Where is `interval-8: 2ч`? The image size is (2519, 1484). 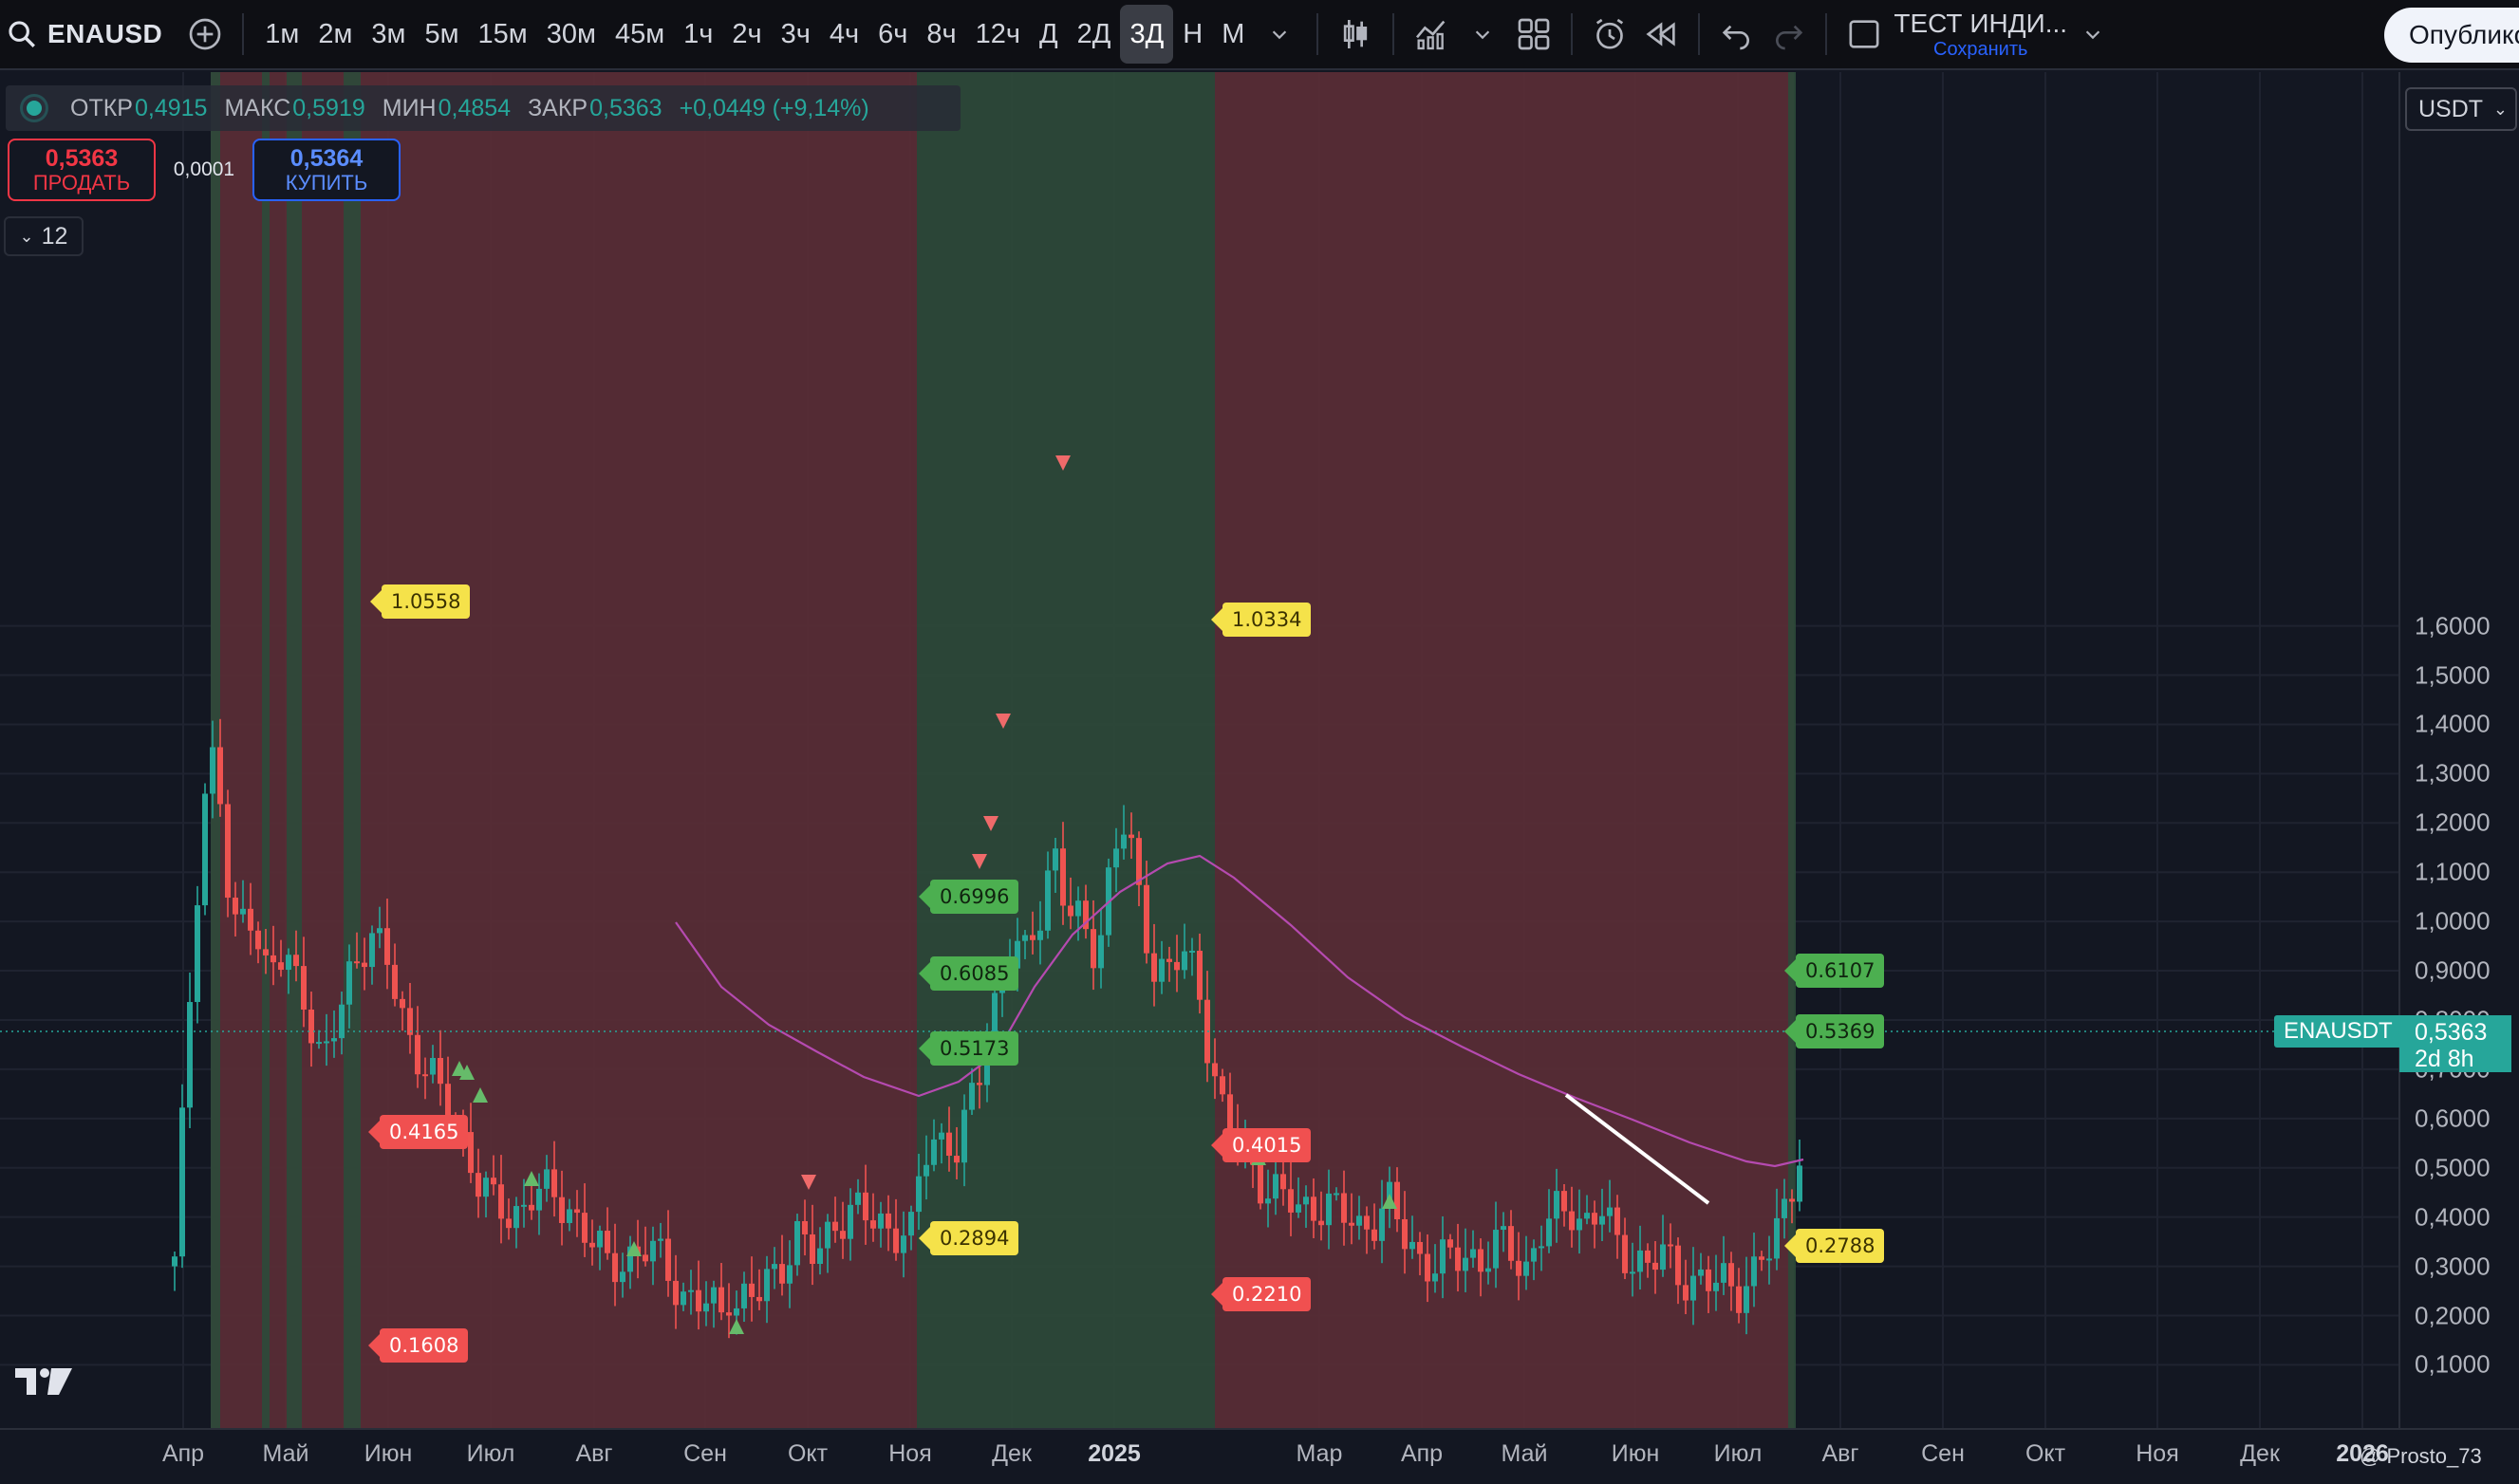
interval-8: 2ч is located at coordinates (746, 34).